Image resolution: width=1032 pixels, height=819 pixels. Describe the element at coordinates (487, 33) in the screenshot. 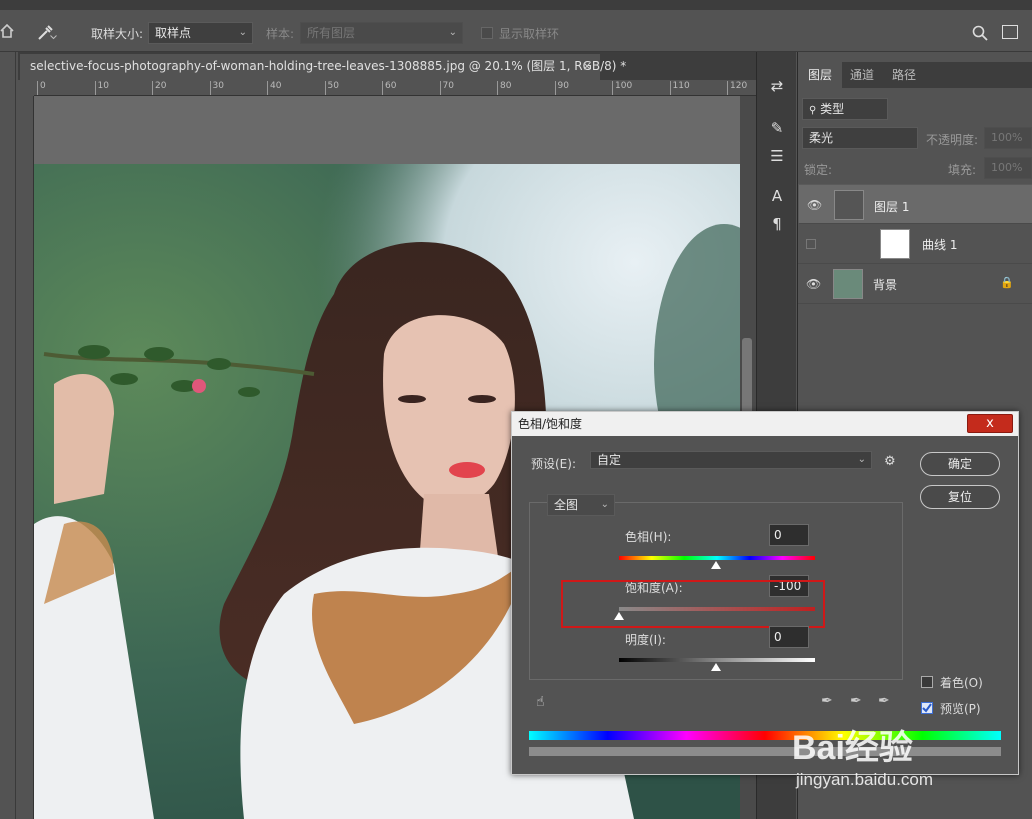

I see `show-ring-checkbox` at that location.